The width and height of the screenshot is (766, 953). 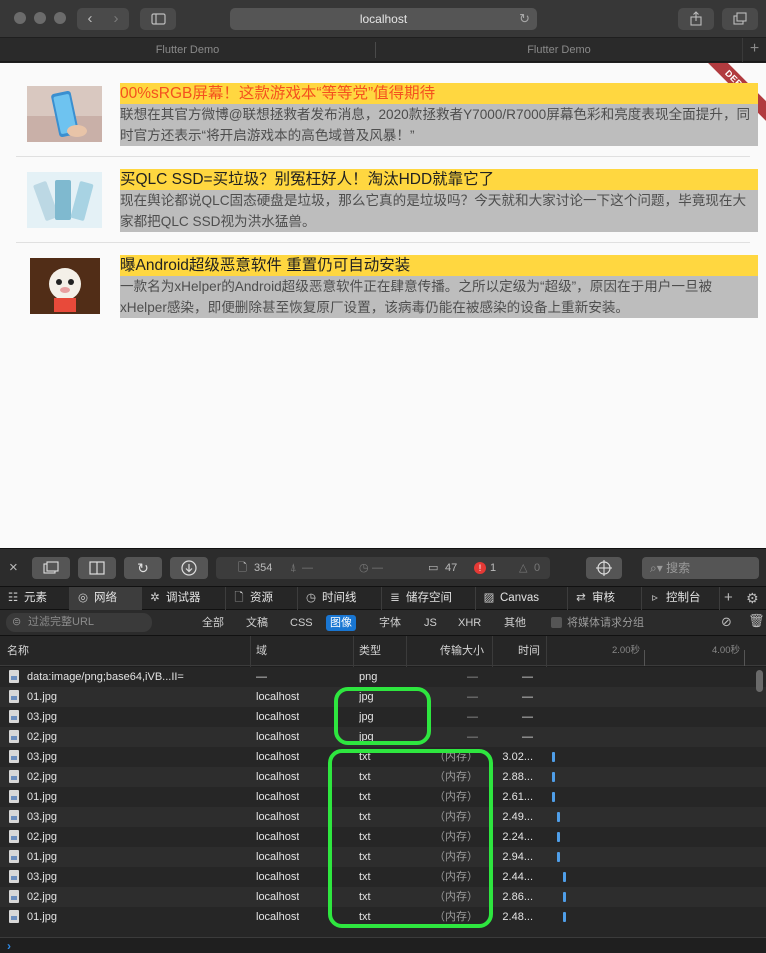 I want to click on tab-resources: 🗋 资源, so click(x=262, y=598).